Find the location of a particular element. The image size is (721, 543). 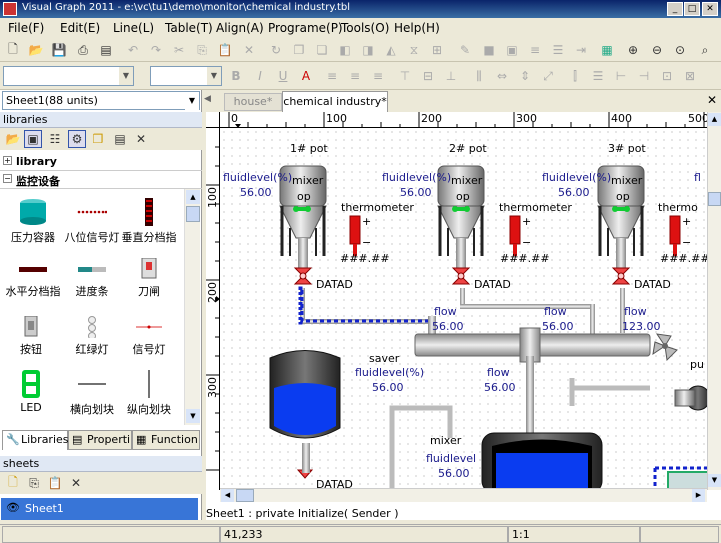

align-bottom-icon: ⊥ is located at coordinates (451, 76).